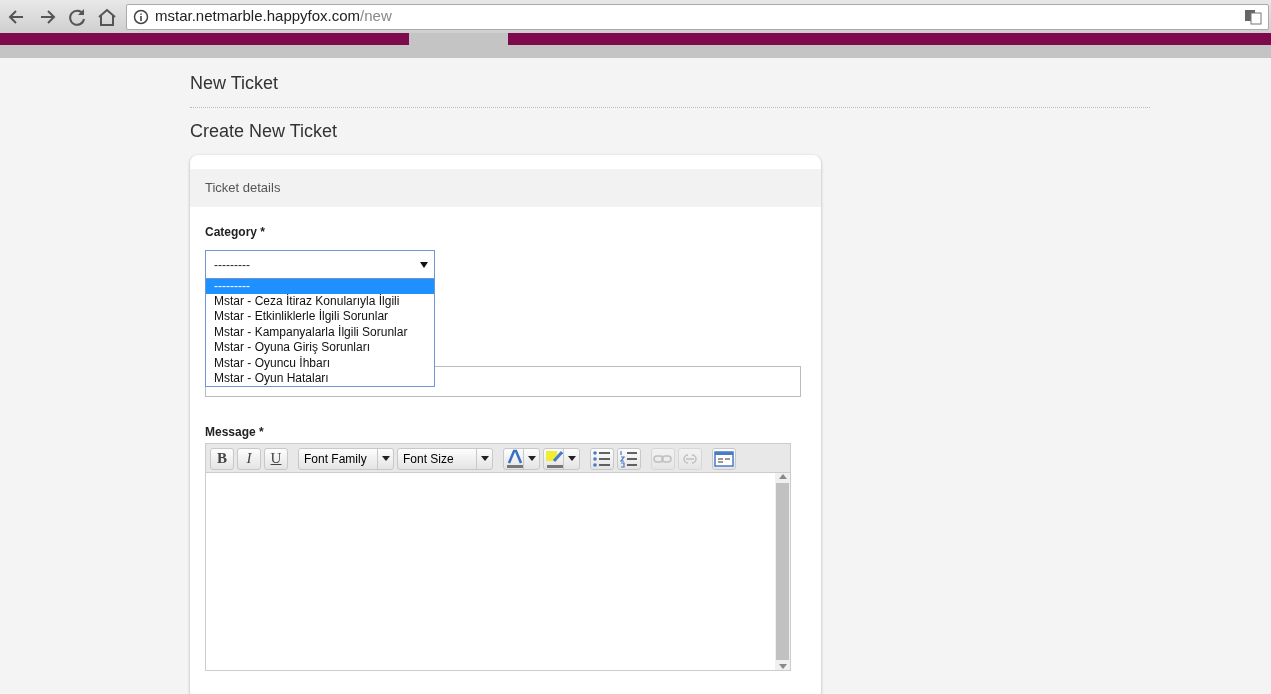 The height and width of the screenshot is (694, 1271). What do you see at coordinates (670, 83) in the screenshot?
I see `page-title: New Ticket` at bounding box center [670, 83].